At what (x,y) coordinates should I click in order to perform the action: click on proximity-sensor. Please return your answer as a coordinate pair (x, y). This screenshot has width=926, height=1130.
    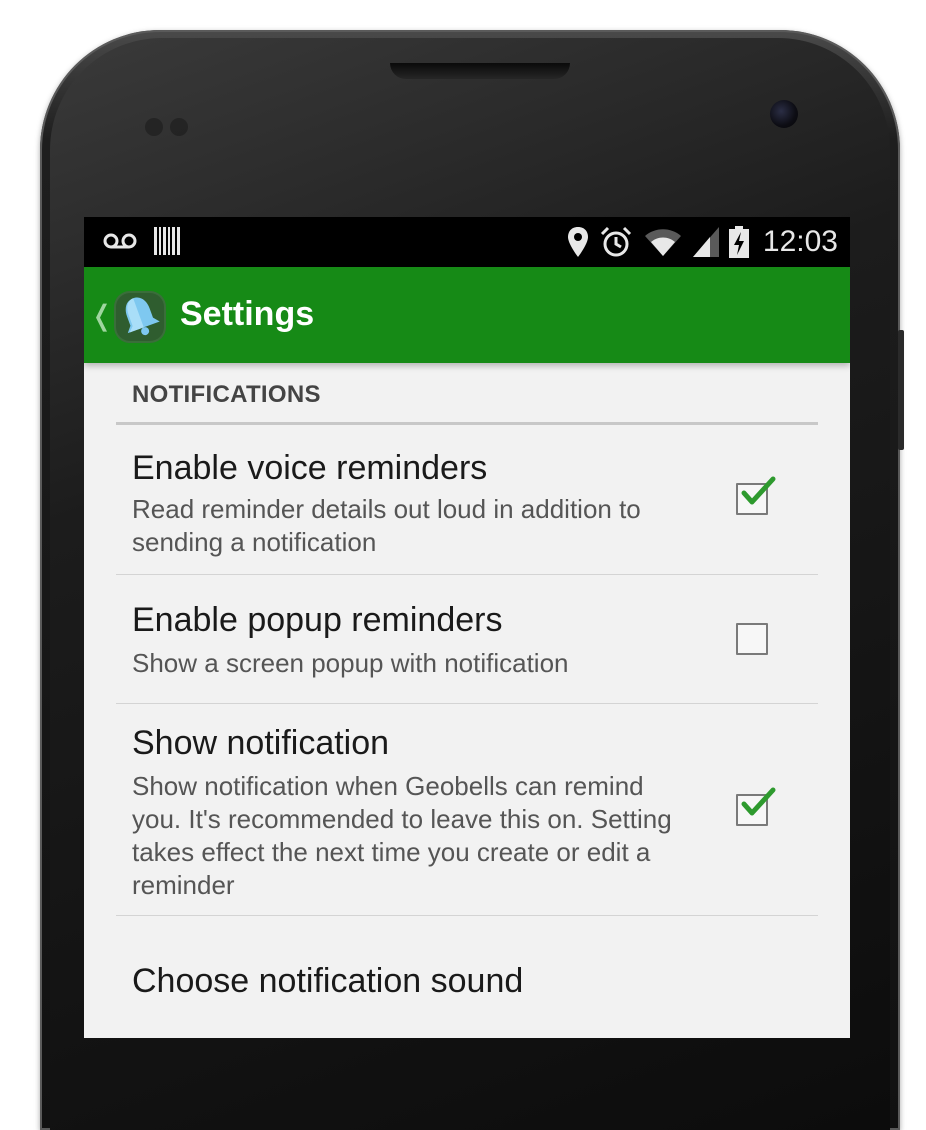
    Looking at the image, I should click on (154, 127).